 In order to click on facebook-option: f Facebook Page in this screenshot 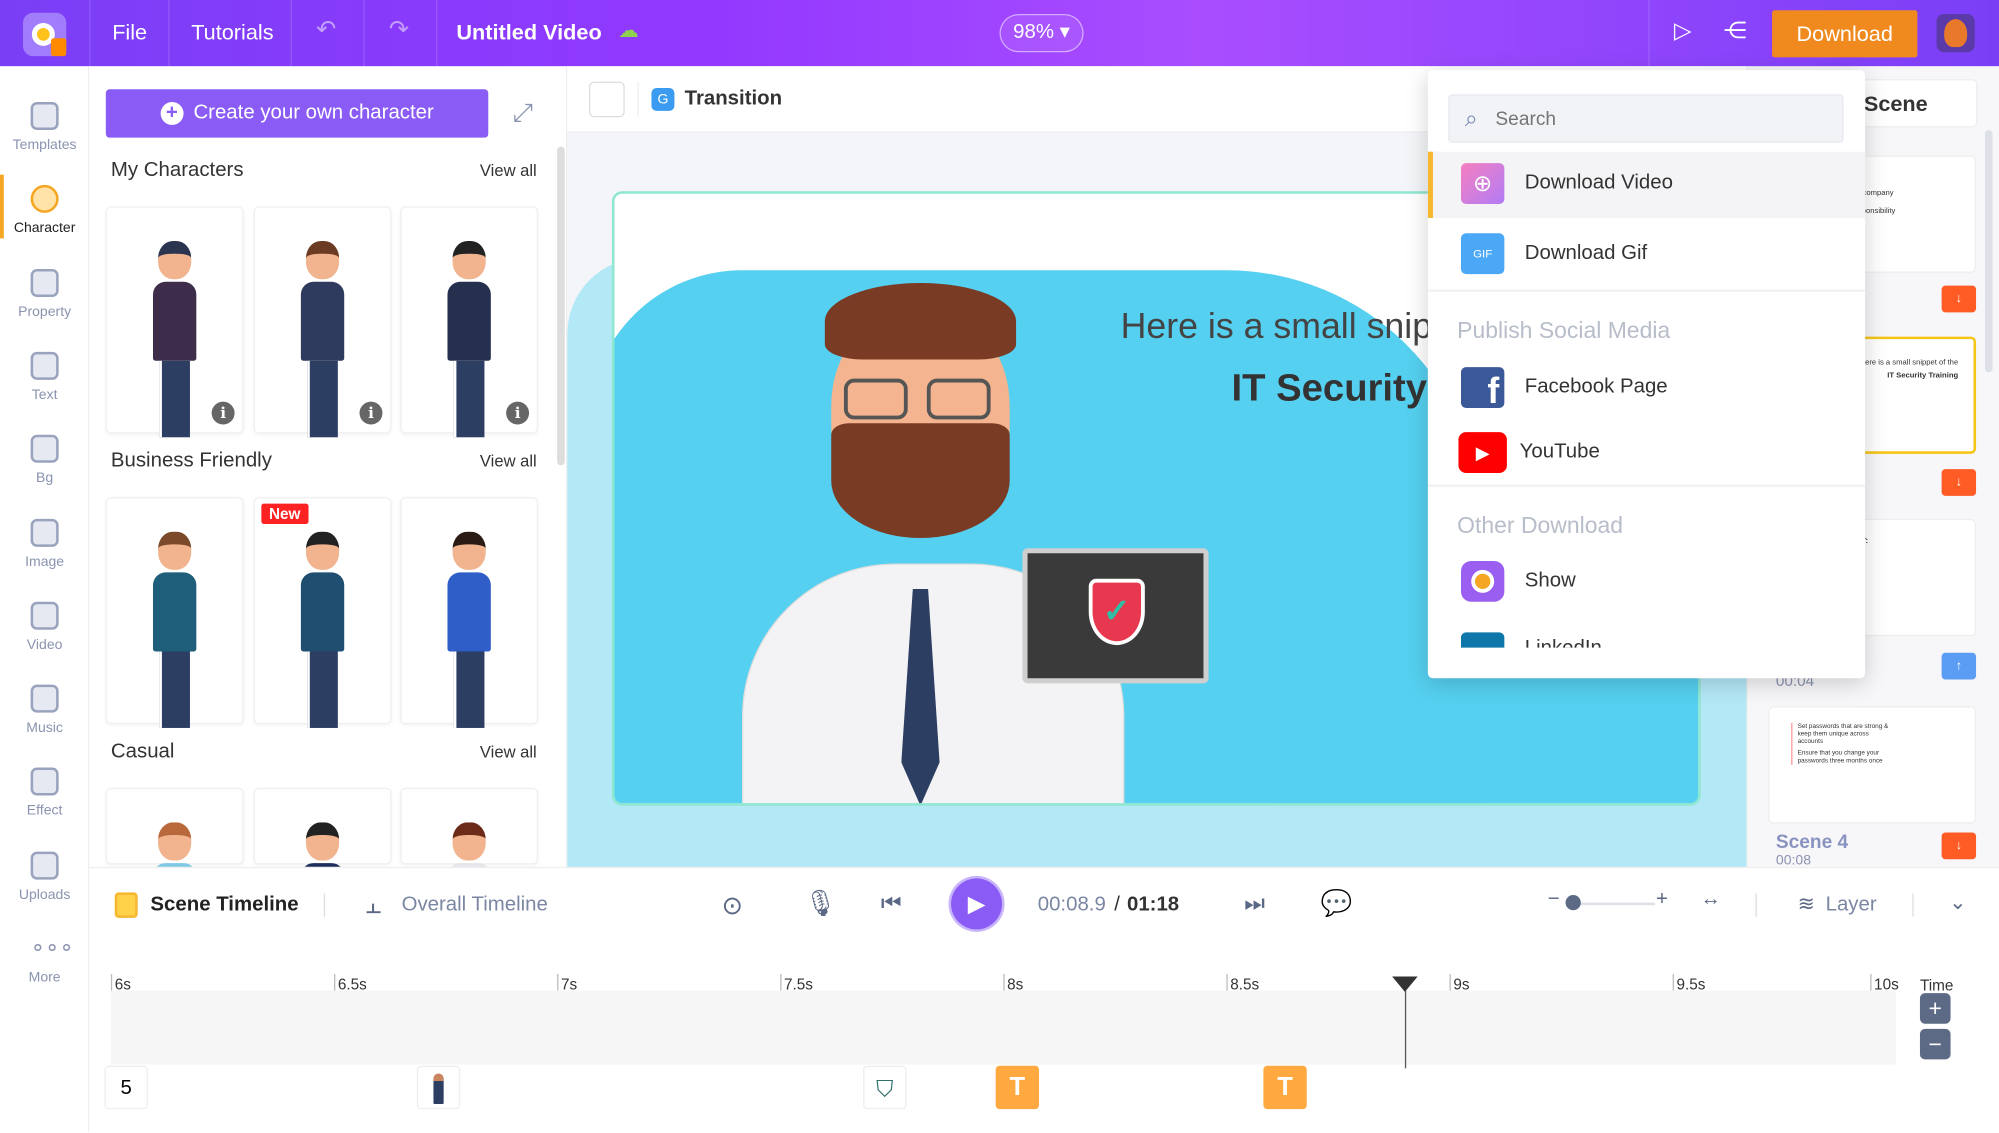, I will do `click(1646, 389)`.